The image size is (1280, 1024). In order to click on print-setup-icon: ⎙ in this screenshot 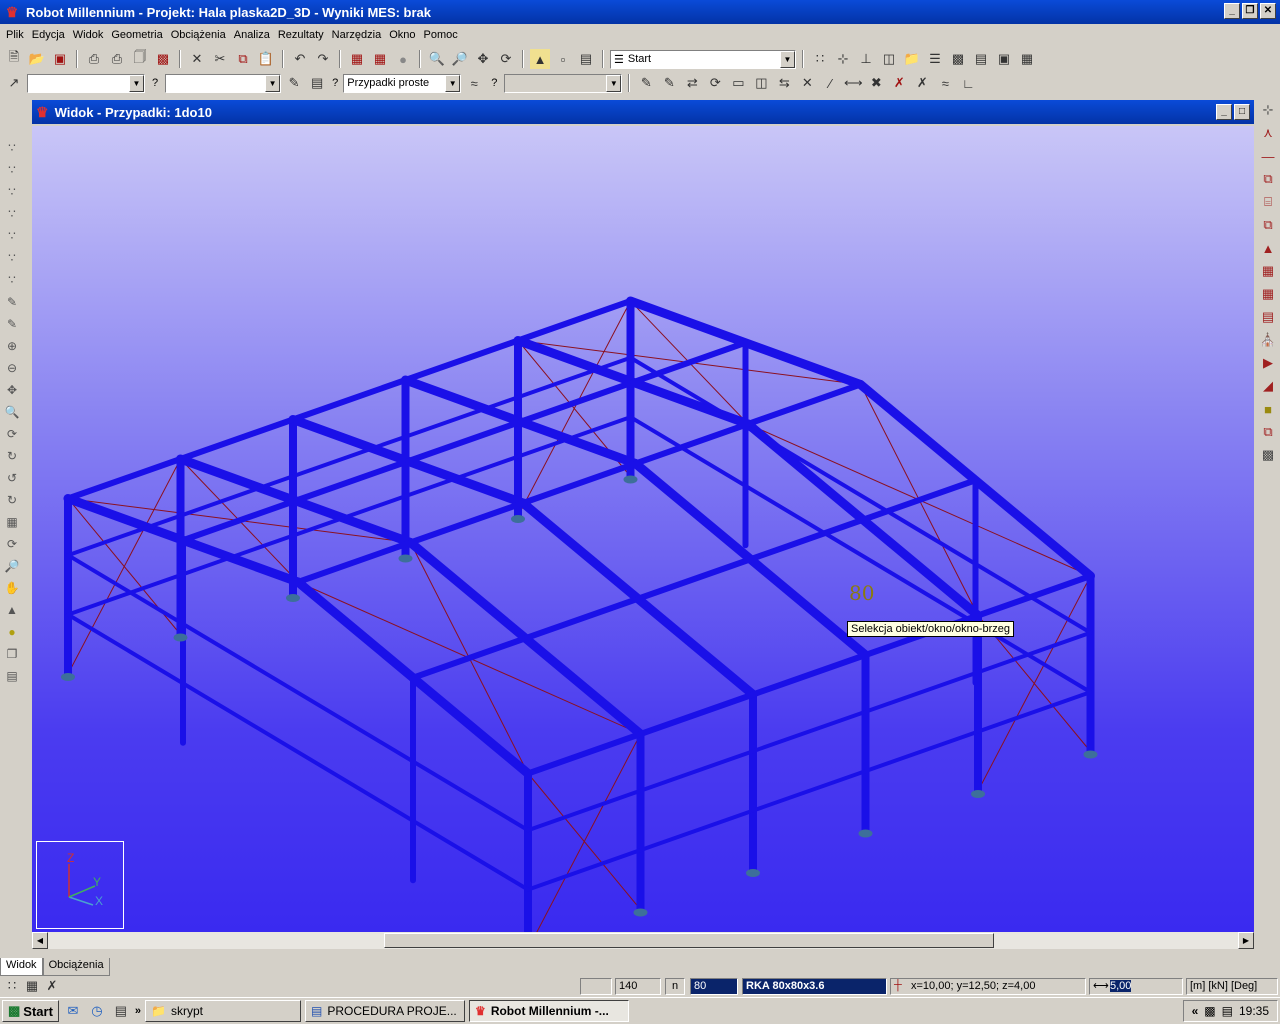, I will do `click(117, 59)`.